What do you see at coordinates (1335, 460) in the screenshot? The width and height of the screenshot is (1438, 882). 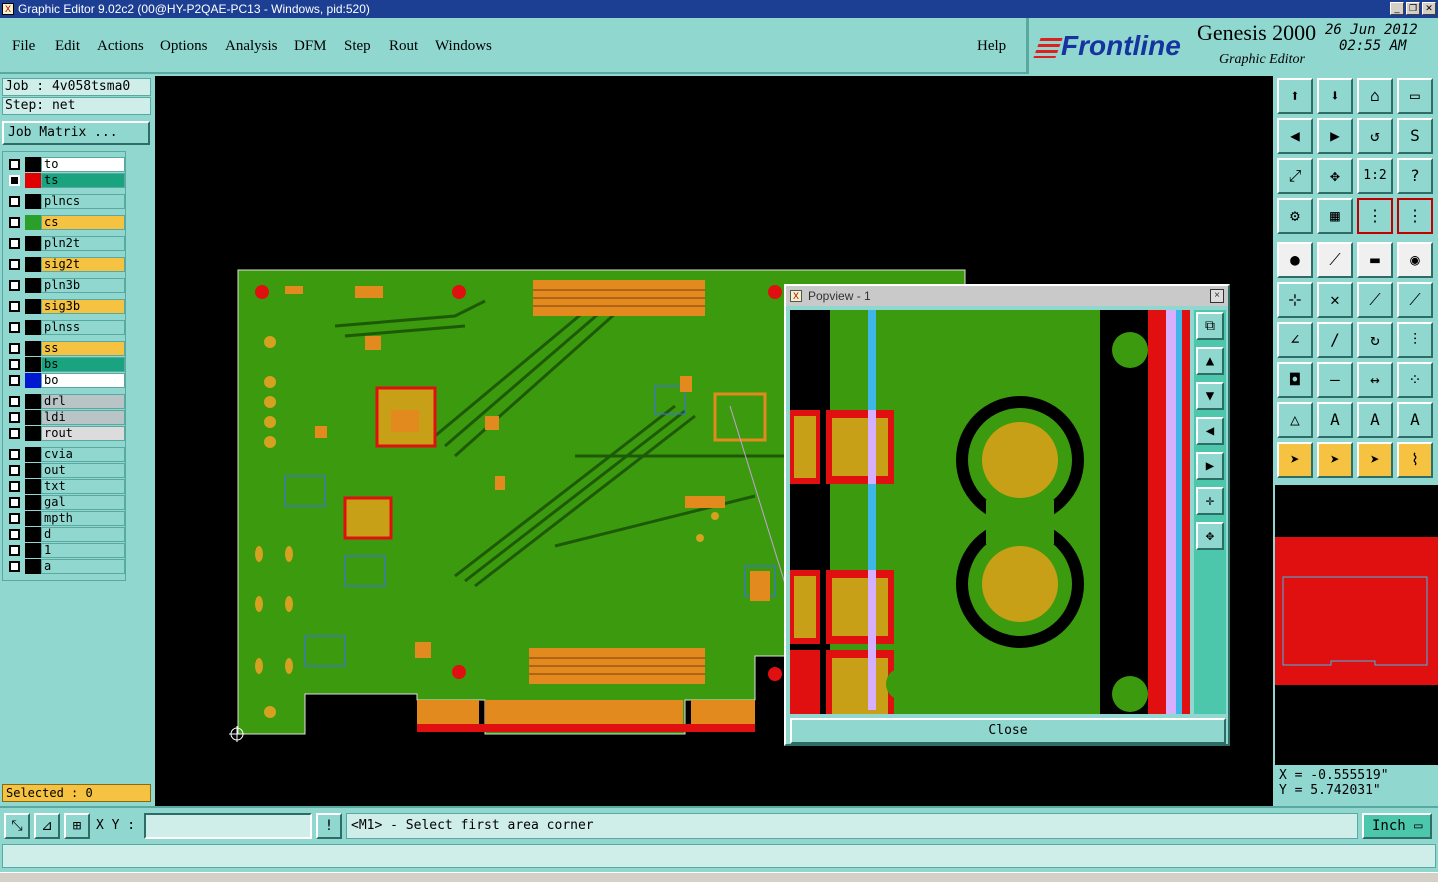 I see `tool-pointer2-icon: ➤` at bounding box center [1335, 460].